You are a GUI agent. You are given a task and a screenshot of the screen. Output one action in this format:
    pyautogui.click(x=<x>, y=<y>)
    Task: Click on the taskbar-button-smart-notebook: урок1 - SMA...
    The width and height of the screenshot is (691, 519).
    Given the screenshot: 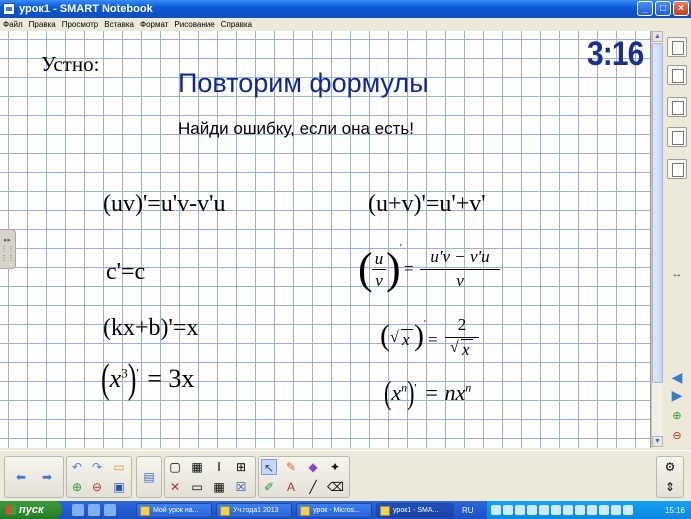 What is the action you would take?
    pyautogui.click(x=415, y=510)
    